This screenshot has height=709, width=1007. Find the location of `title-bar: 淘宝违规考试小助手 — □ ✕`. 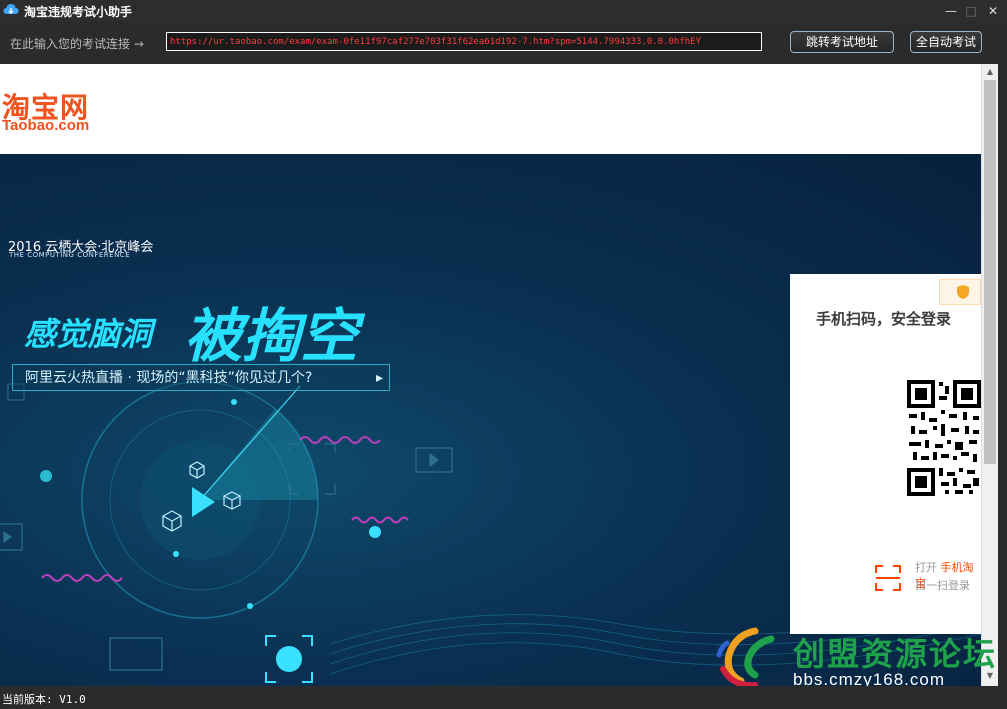

title-bar: 淘宝违规考试小助手 — □ ✕ is located at coordinates (503, 11).